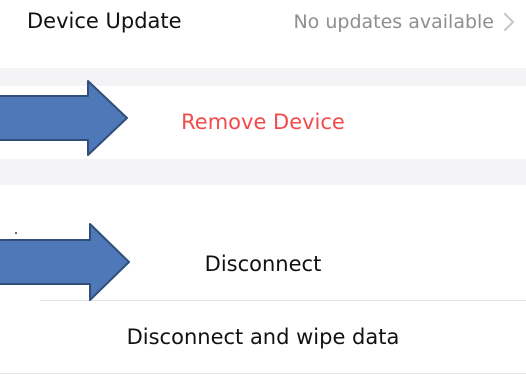  What do you see at coordinates (104, 21) in the screenshot?
I see `device-update-title: Device Update` at bounding box center [104, 21].